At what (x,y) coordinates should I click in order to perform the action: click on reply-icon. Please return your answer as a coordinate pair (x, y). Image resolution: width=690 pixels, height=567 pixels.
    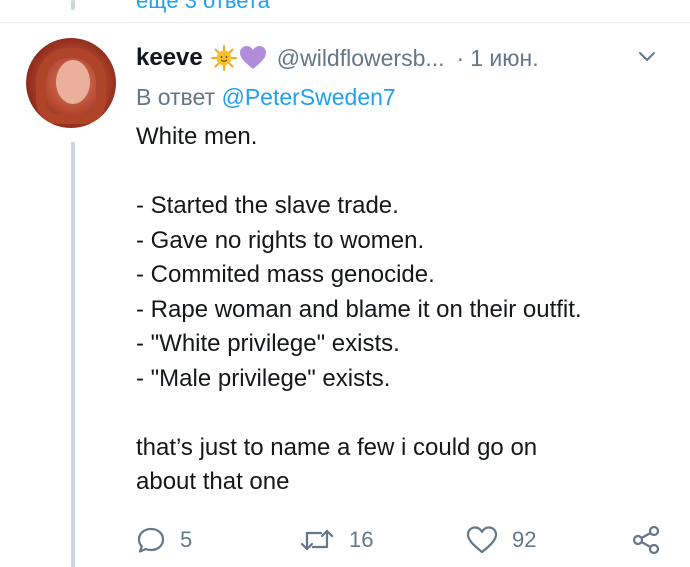
    Looking at the image, I should click on (151, 540).